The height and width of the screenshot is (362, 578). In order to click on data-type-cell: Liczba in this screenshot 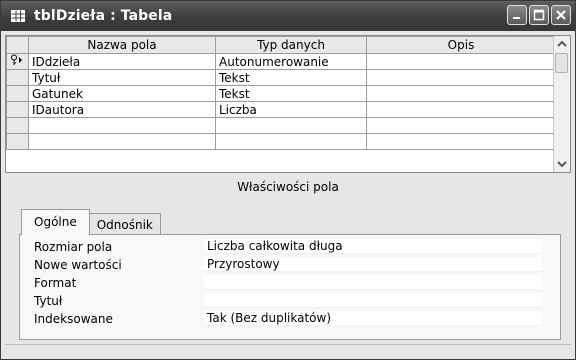, I will do `click(291, 109)`.